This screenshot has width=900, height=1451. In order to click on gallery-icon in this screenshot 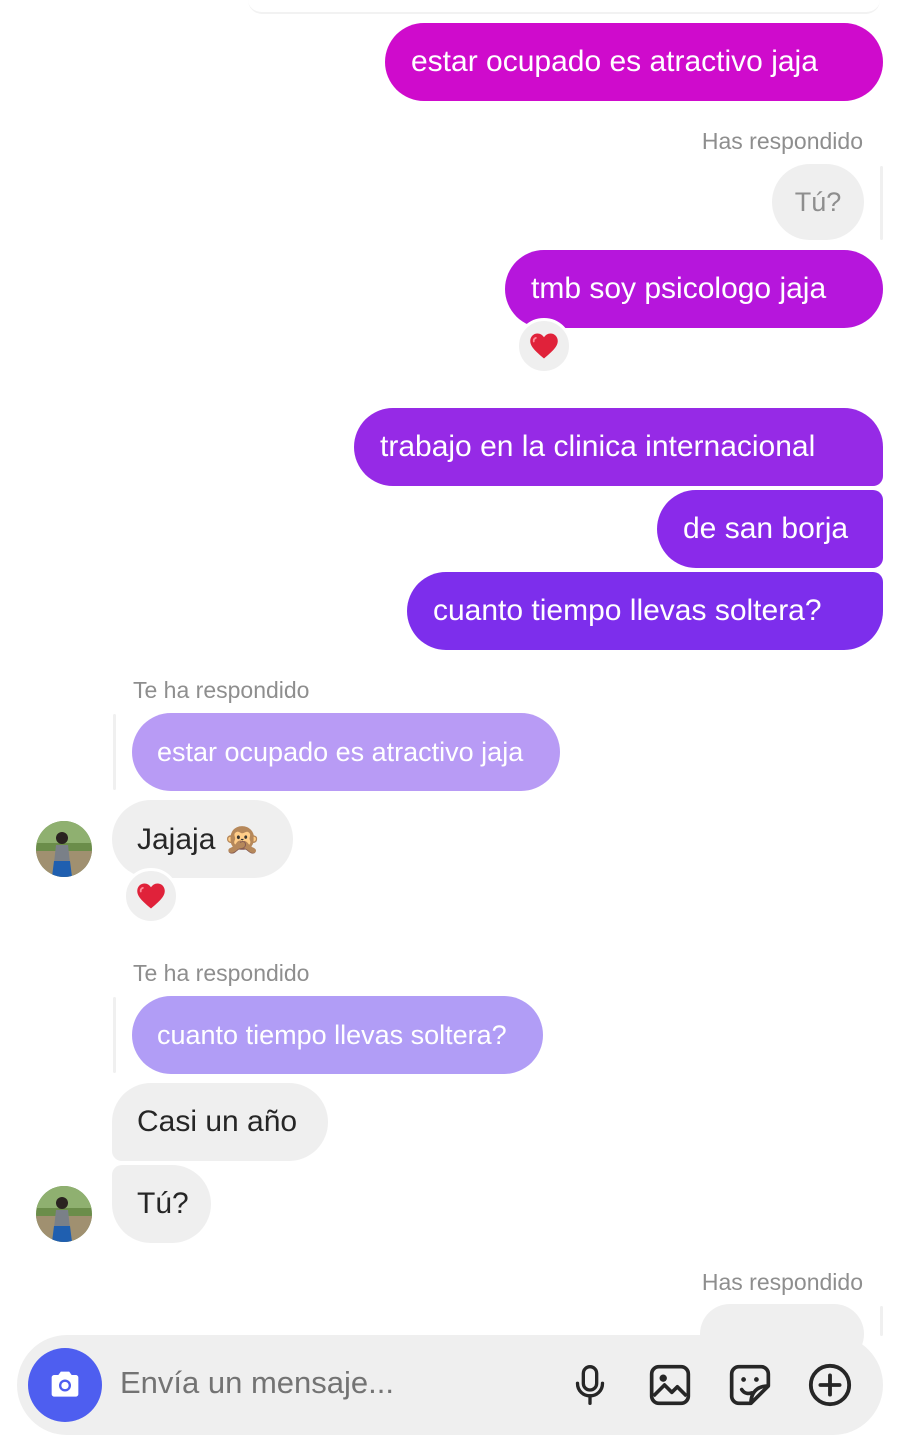, I will do `click(670, 1385)`.